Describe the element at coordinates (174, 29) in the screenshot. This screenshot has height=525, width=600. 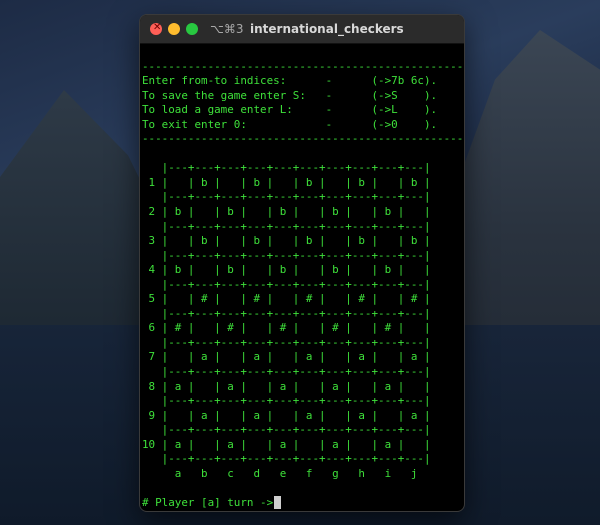
I see `minimize-button` at that location.